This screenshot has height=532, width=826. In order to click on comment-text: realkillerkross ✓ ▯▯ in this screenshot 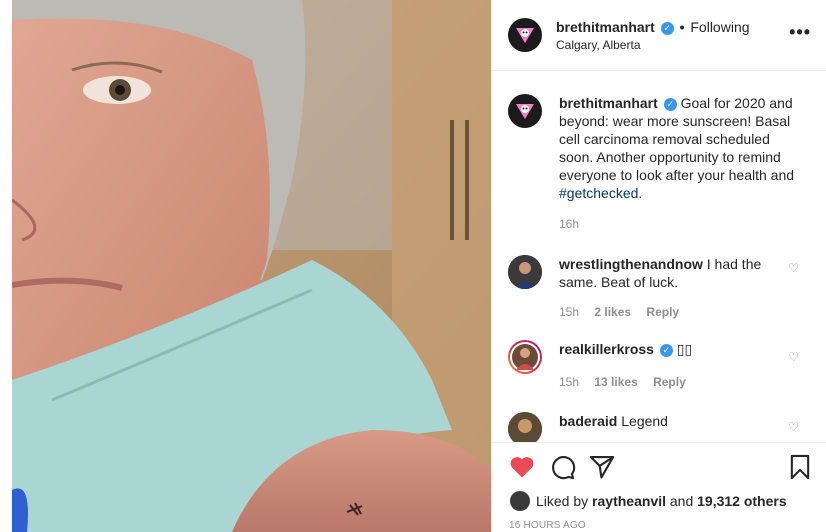, I will do `click(679, 349)`.